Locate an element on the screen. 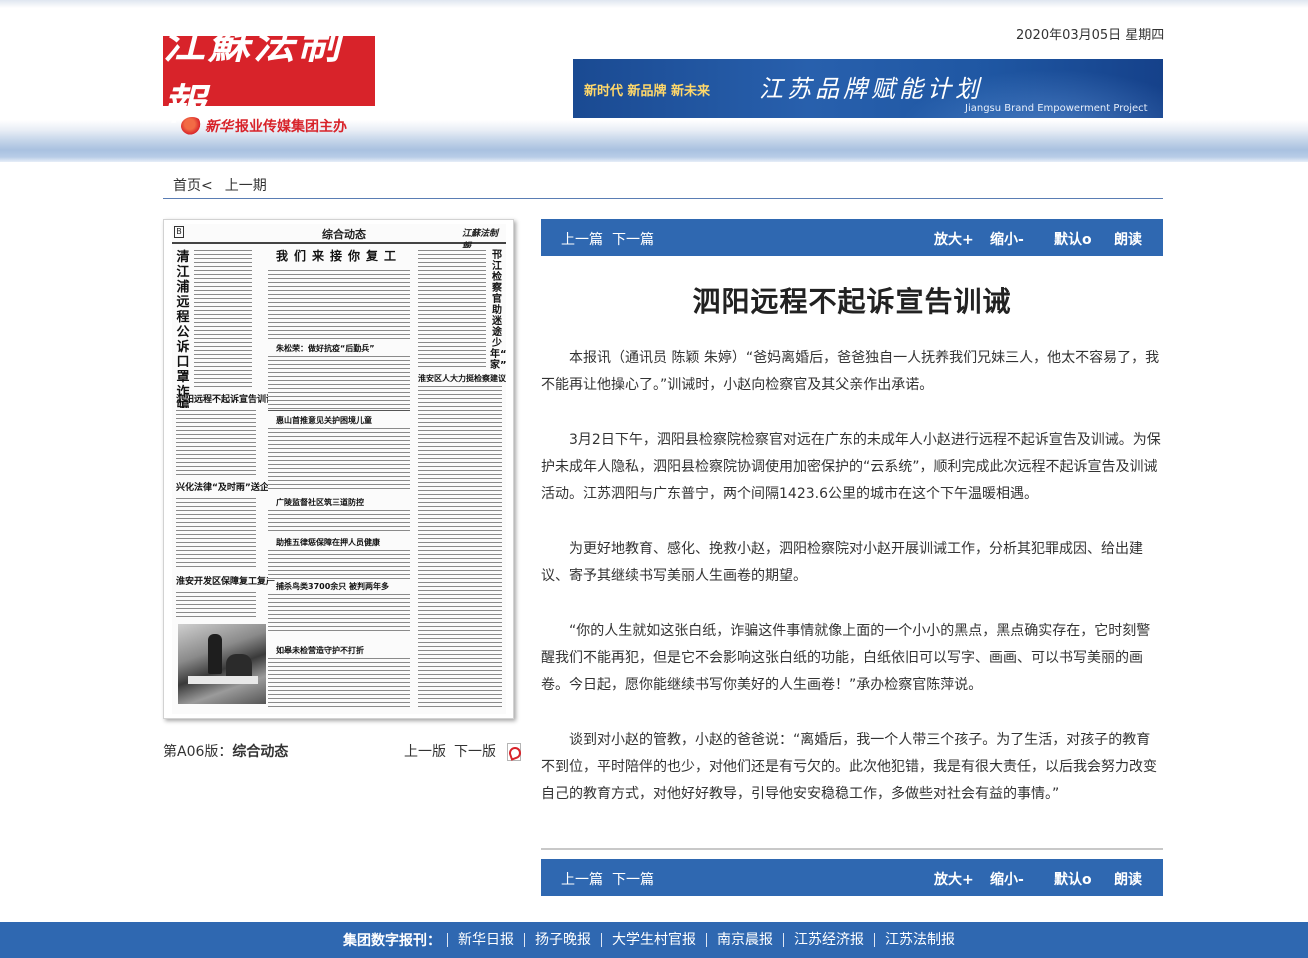 The image size is (1308, 958). thumb-headline-right: 邗江检察官助迷途少年“回家” is located at coordinates (498, 310).